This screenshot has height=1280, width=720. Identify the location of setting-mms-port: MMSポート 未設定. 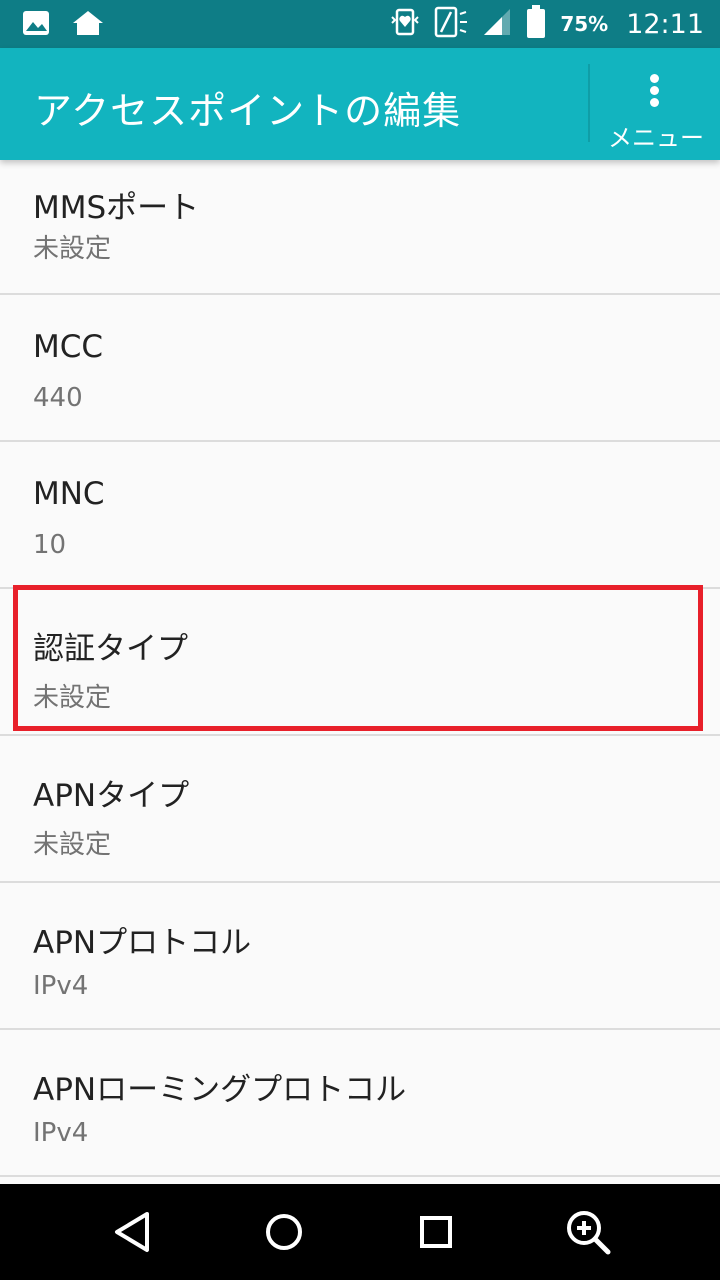
(360, 227).